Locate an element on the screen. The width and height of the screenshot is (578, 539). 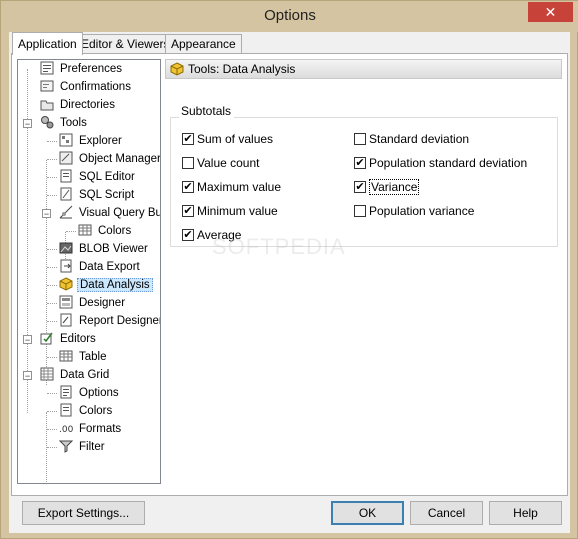
sql-script-icon is located at coordinates (66, 194).